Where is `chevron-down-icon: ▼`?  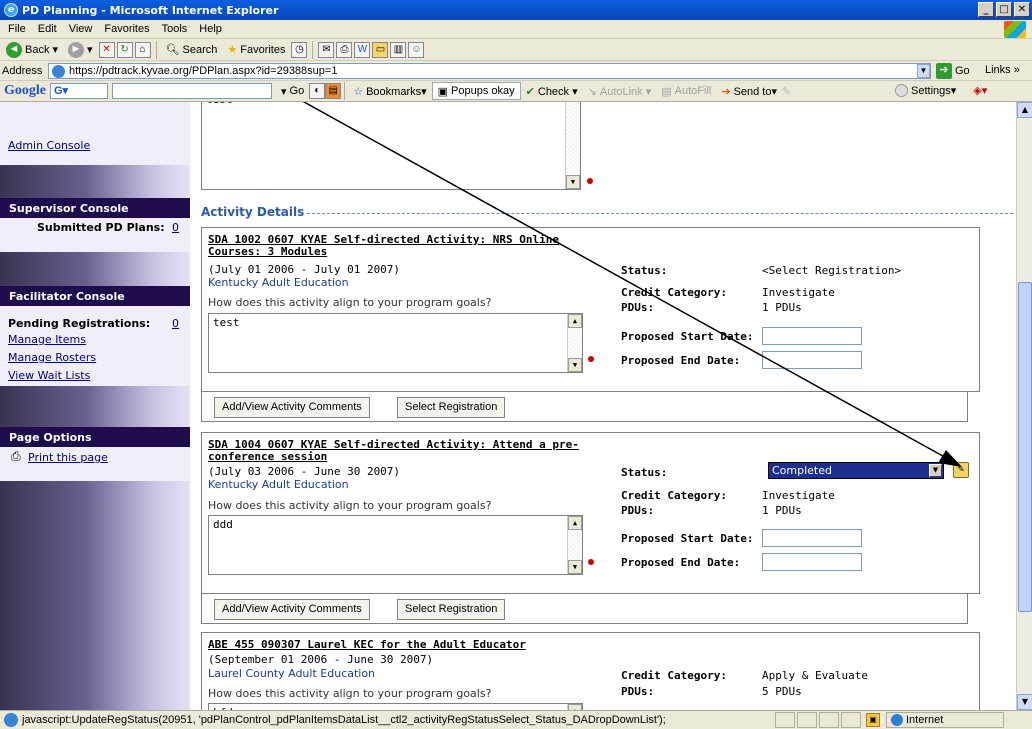 chevron-down-icon: ▼ is located at coordinates (935, 470).